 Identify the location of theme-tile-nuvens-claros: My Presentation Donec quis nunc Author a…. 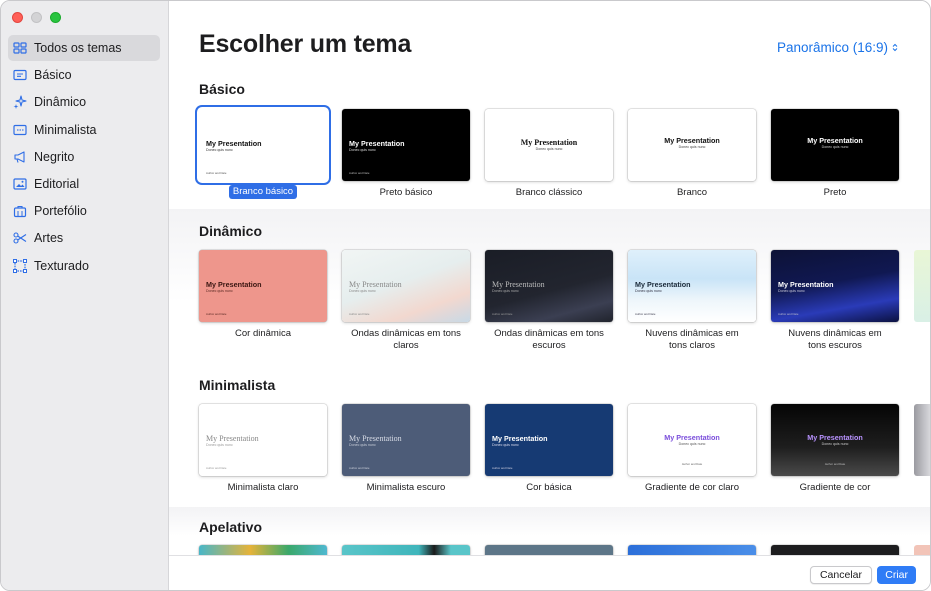
(692, 300).